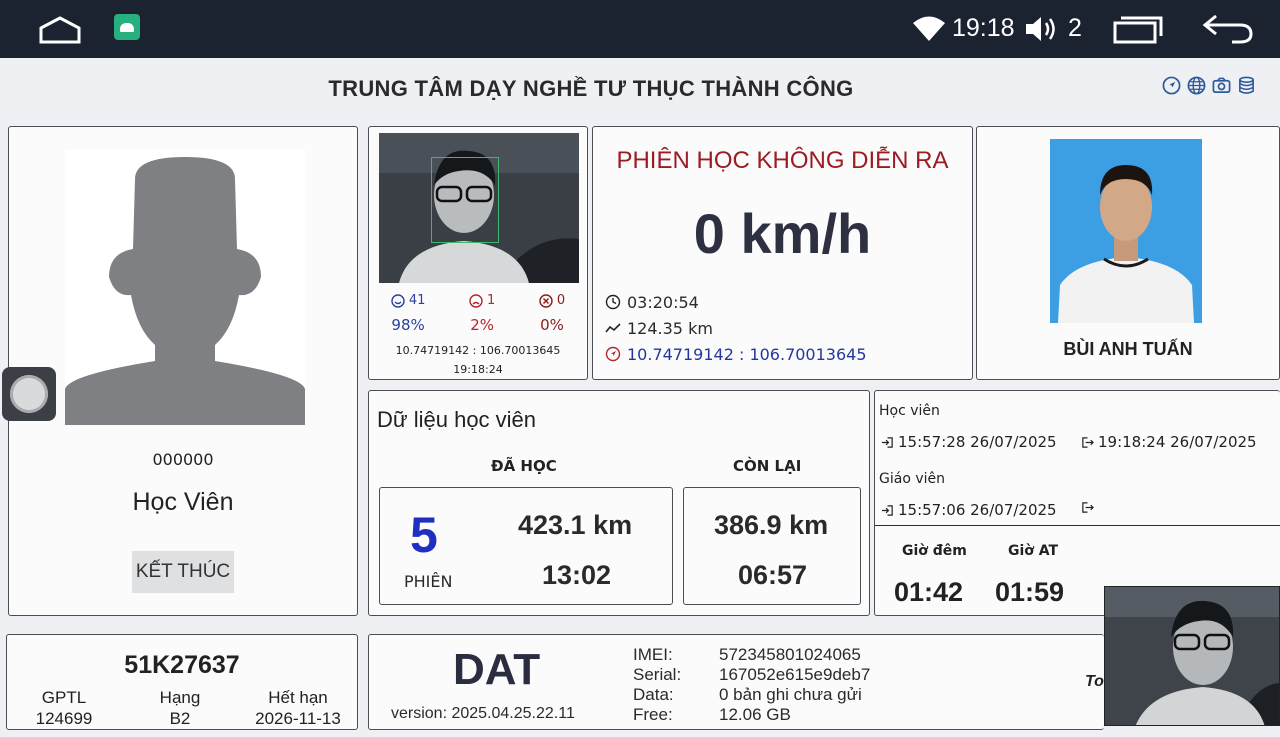 This screenshot has width=1280, height=737. What do you see at coordinates (575, 525) in the screenshot?
I see `learned-distance: 423.1 km` at bounding box center [575, 525].